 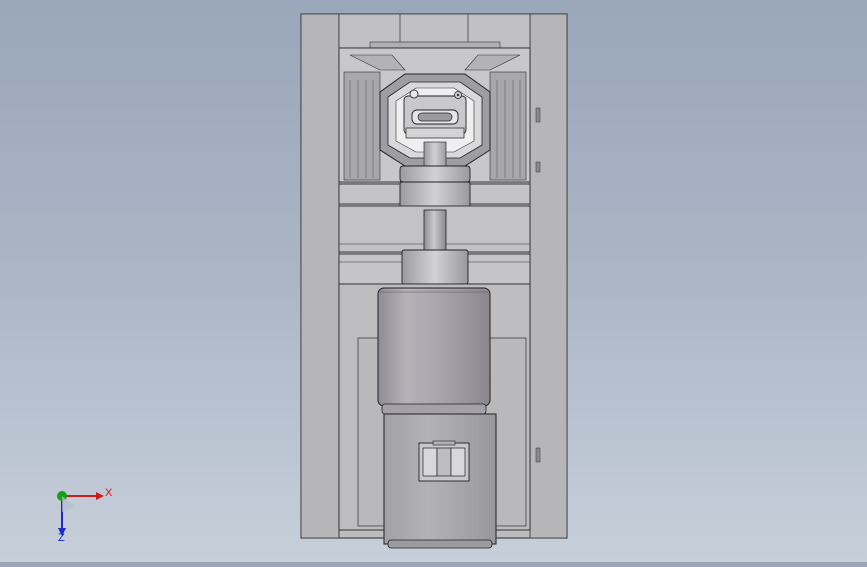 I want to click on shaft, so click(x=435, y=231).